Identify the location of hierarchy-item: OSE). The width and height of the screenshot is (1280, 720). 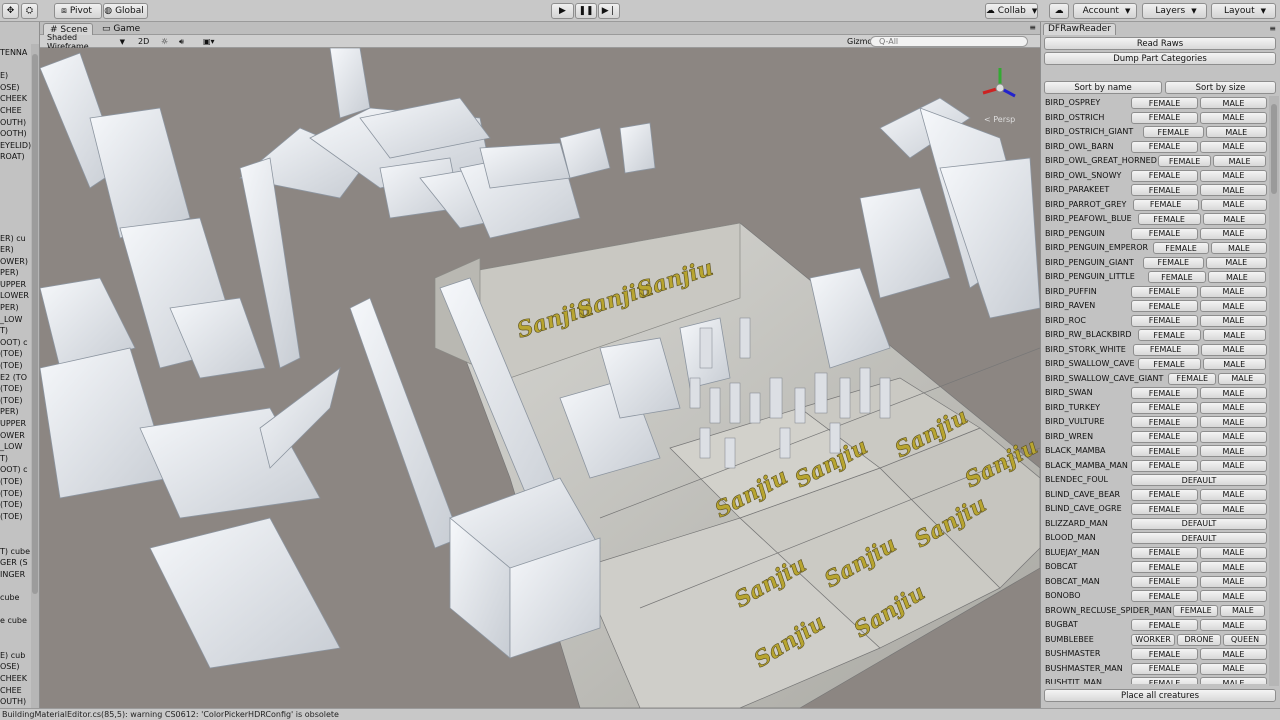
(16, 88).